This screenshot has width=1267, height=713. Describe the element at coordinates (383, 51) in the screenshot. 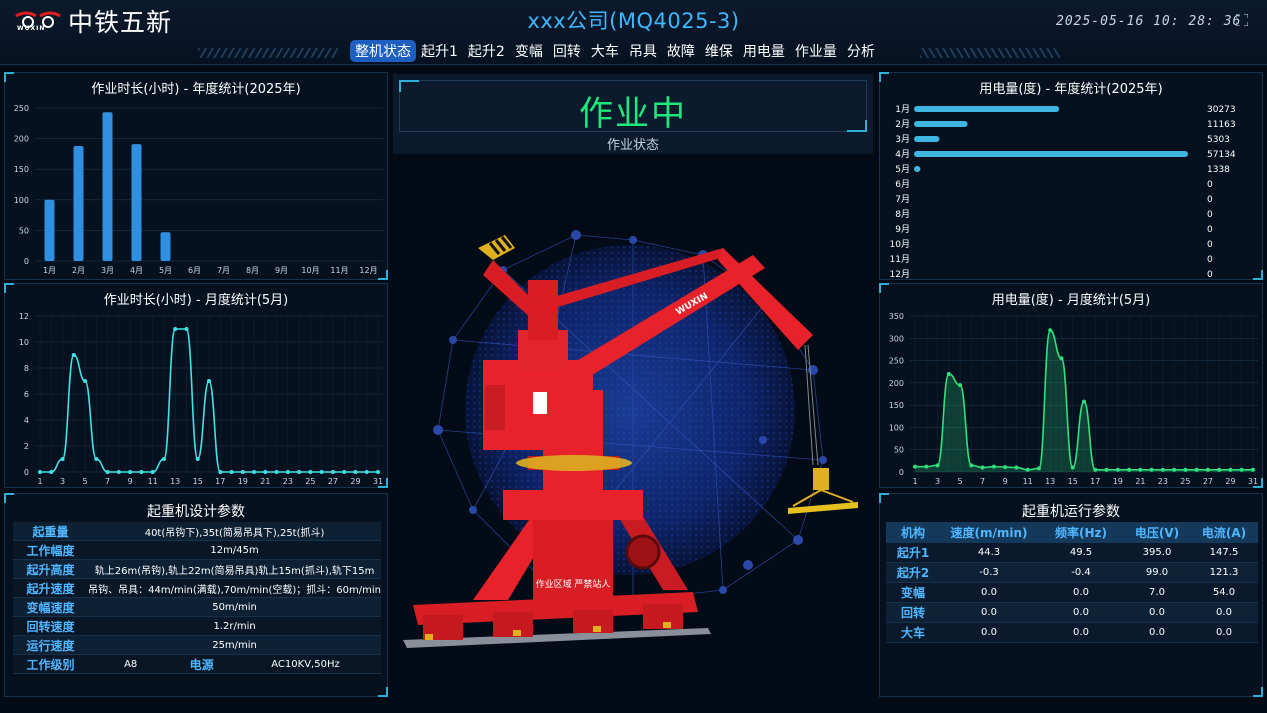

I see `nav-tab: 整机状态` at that location.